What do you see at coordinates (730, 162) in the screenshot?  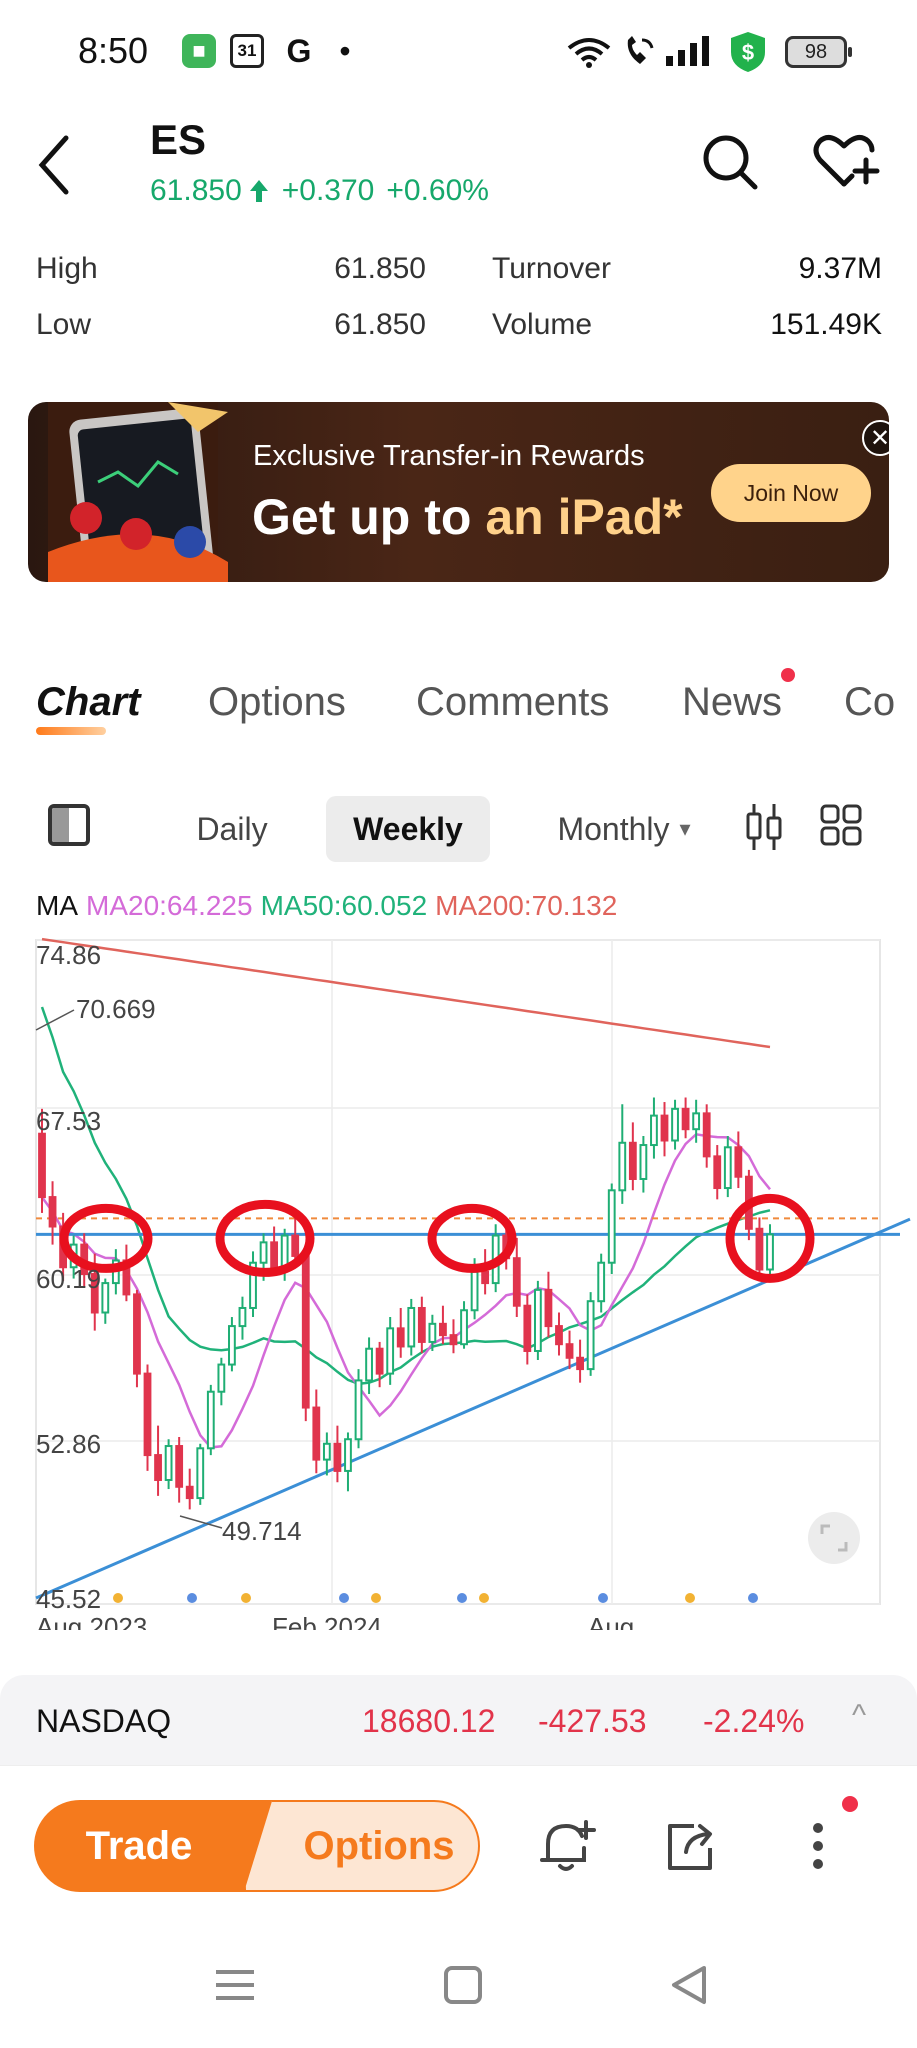 I see `search-button` at bounding box center [730, 162].